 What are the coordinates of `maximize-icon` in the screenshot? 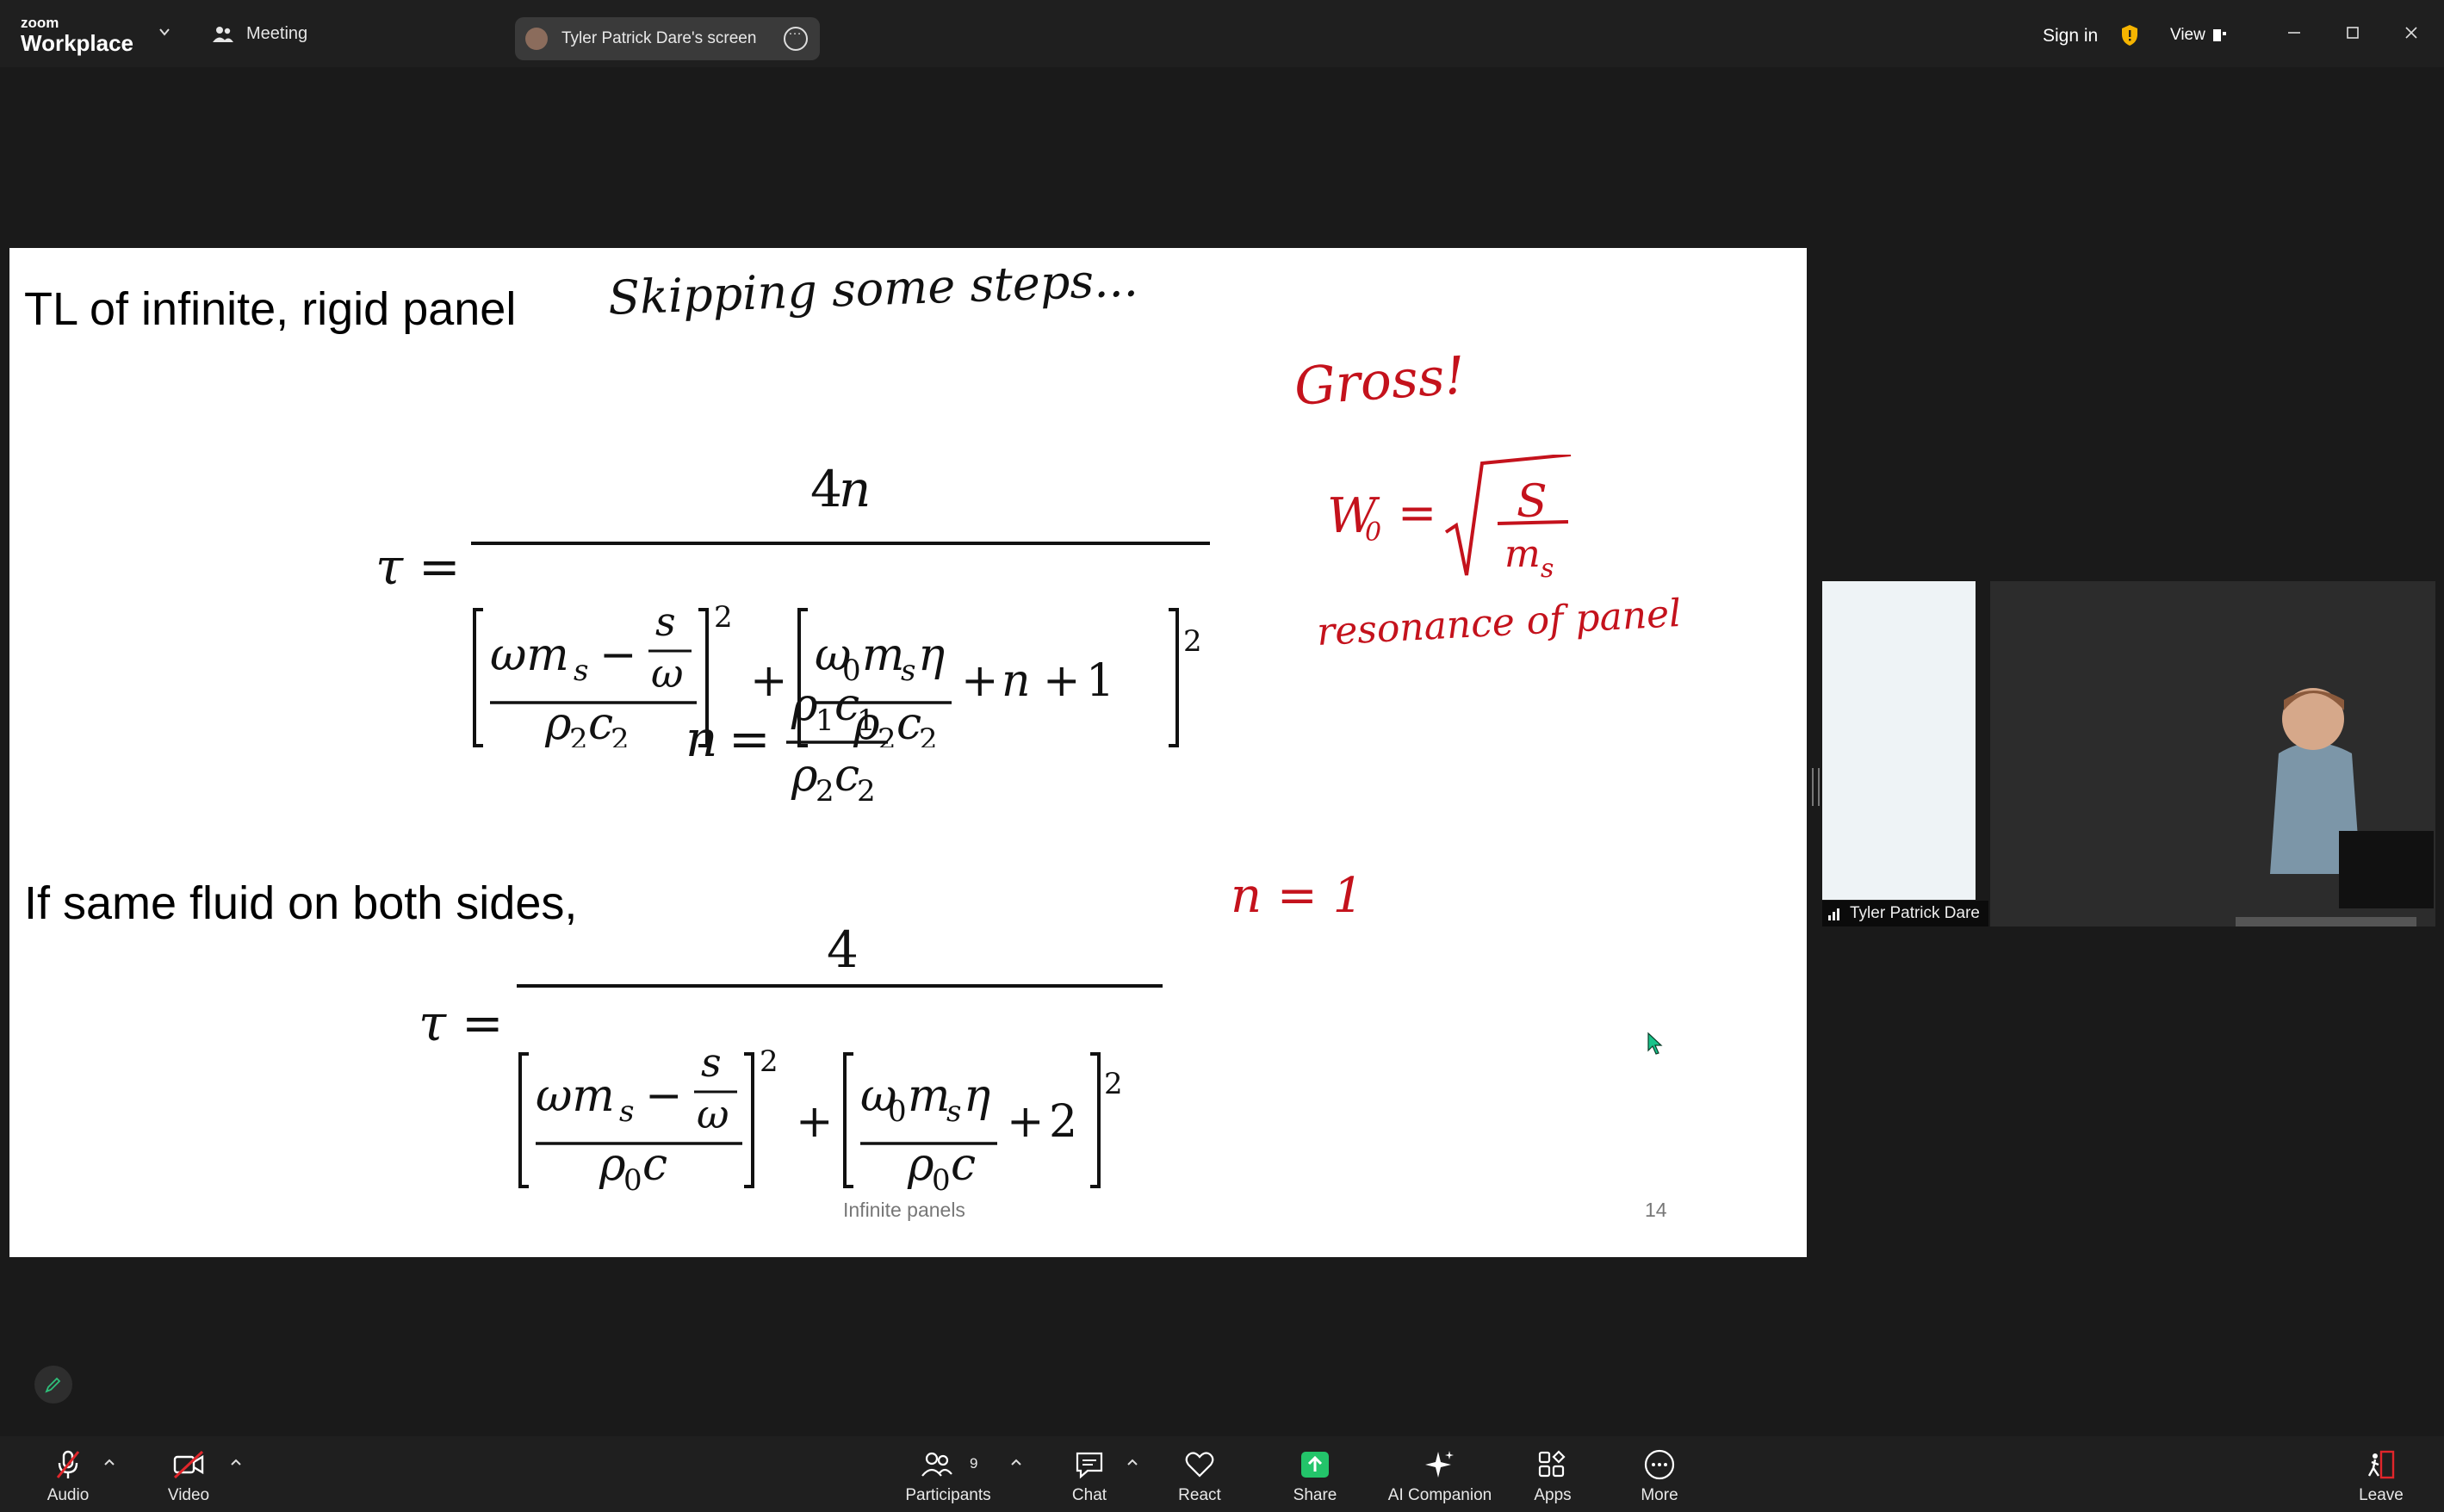 It's located at (2352, 32).